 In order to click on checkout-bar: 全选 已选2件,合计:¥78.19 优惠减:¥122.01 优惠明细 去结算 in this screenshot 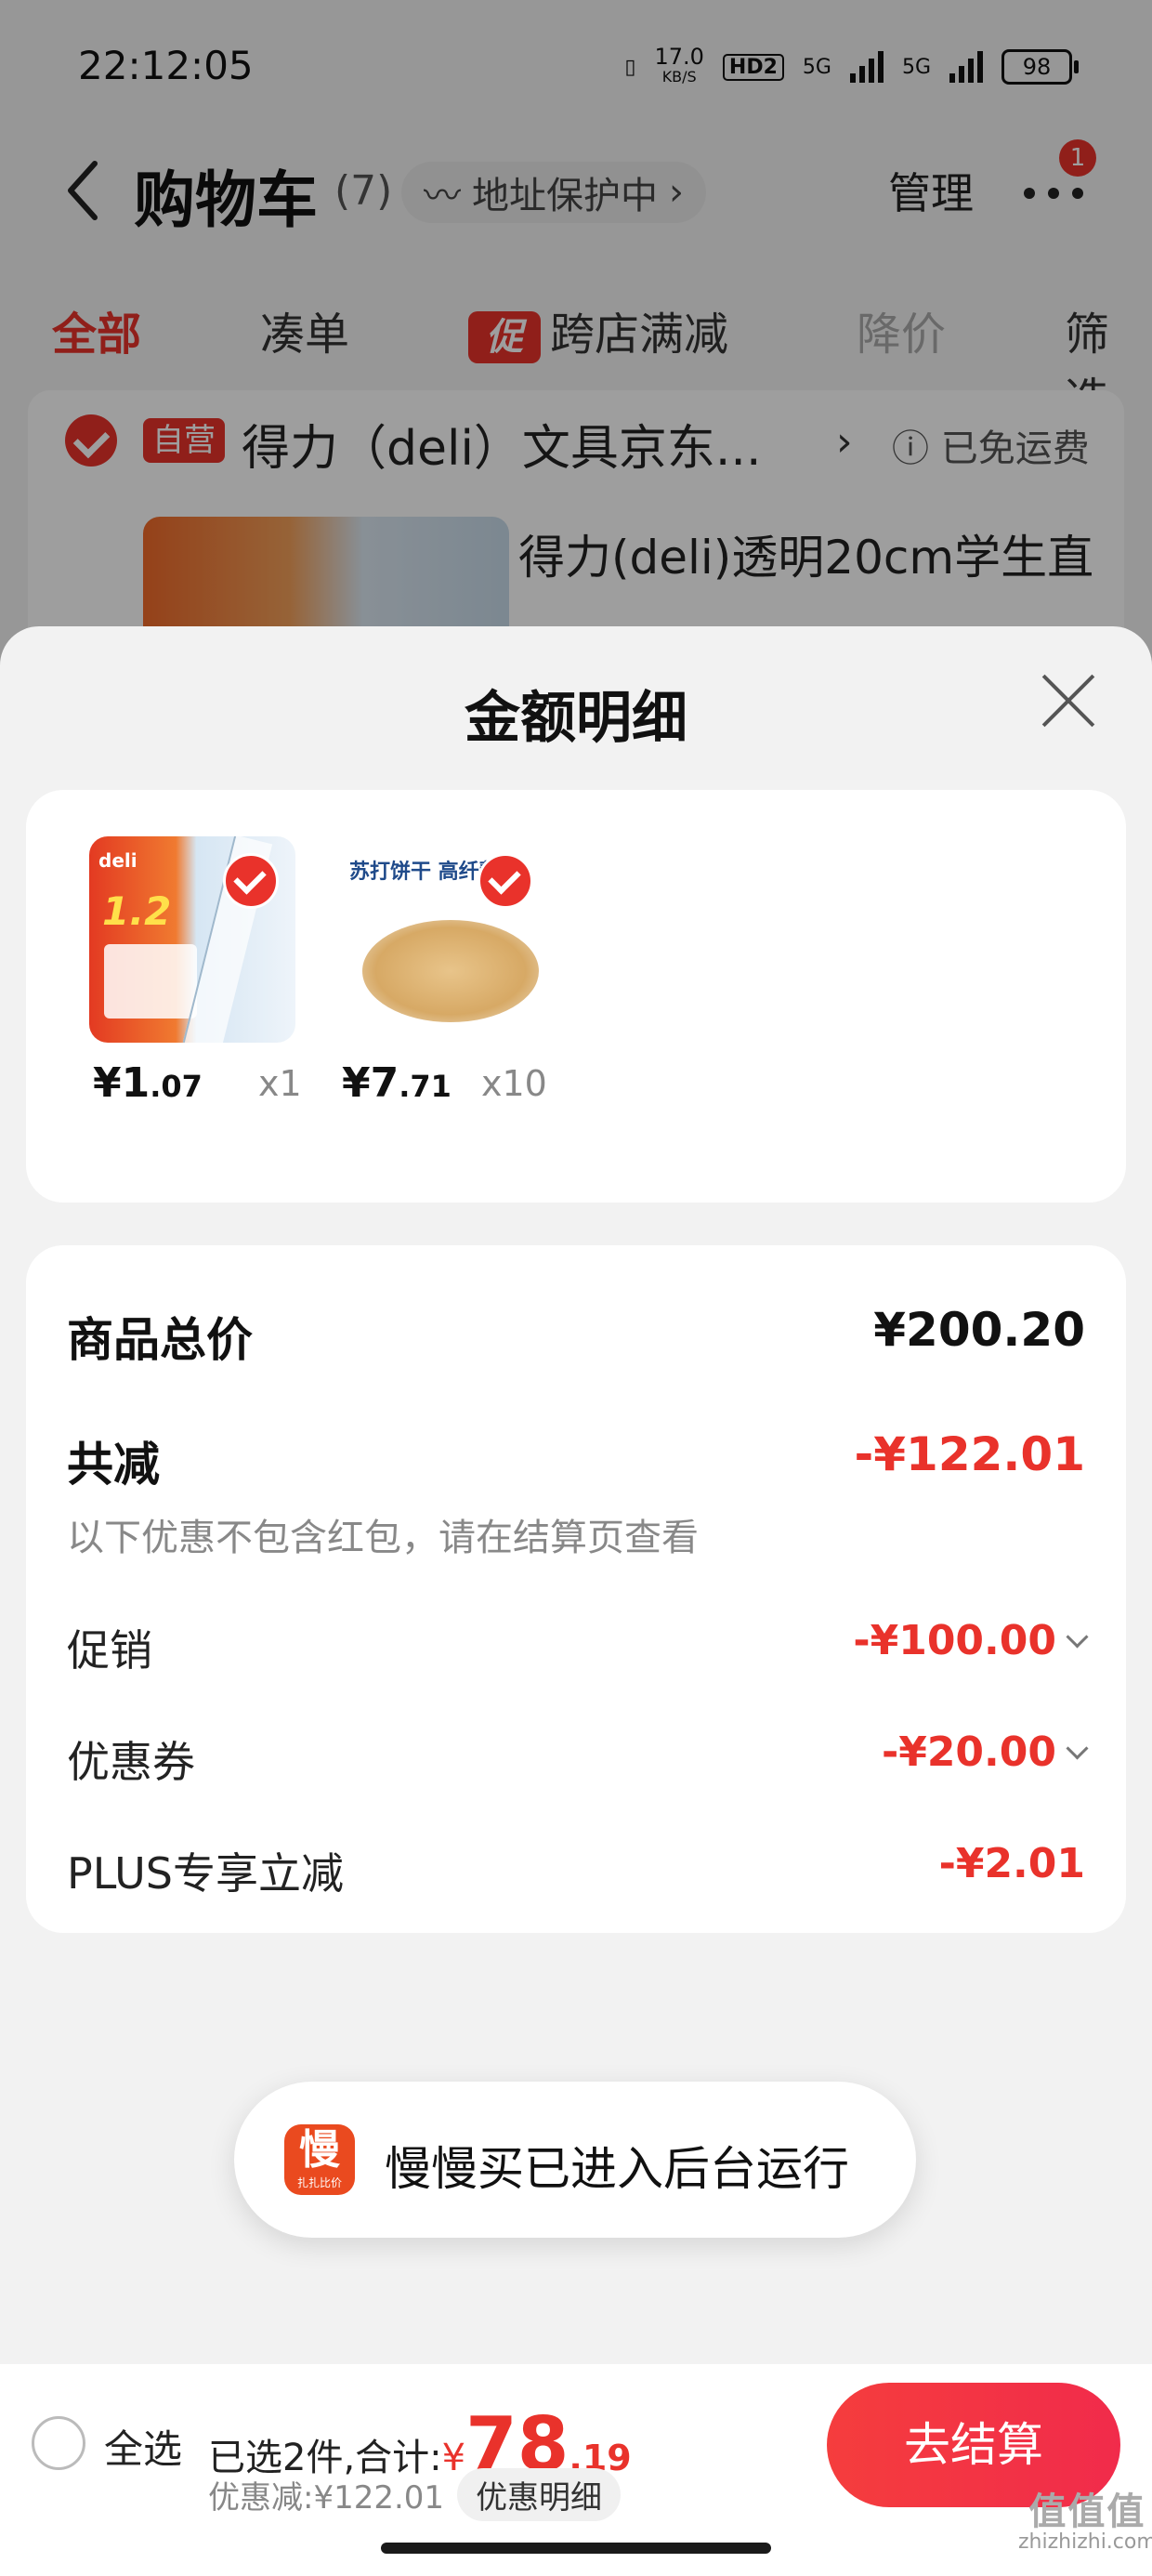, I will do `click(576, 2470)`.